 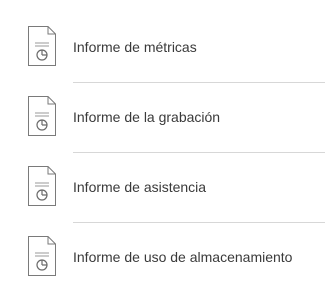 I want to click on report-label: Informe de la grabación, so click(x=147, y=117).